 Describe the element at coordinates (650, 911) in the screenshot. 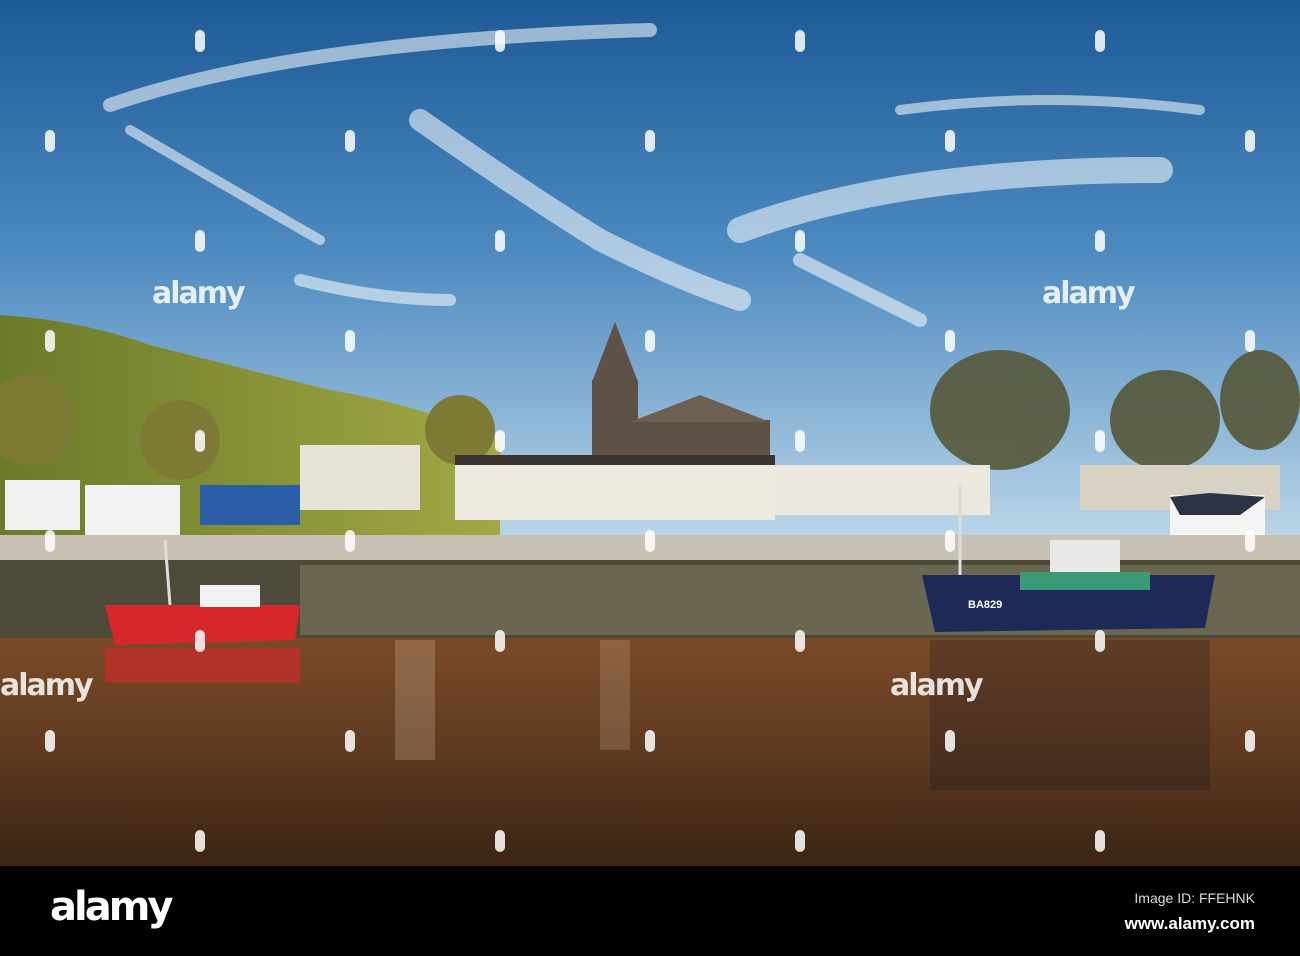

I see `footer-bar: alamy Image ID: FFEHNK www.alamy.com` at that location.